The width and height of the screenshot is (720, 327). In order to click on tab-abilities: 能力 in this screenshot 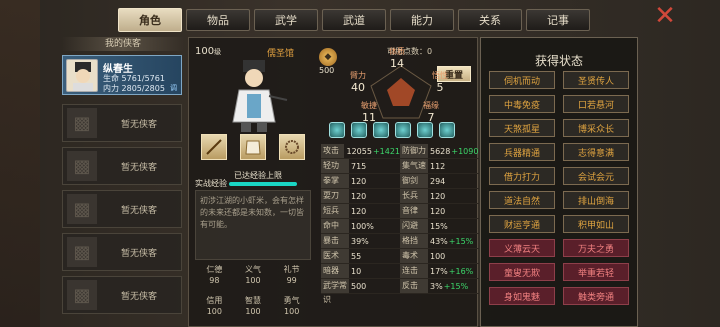, I will do `click(422, 20)`.